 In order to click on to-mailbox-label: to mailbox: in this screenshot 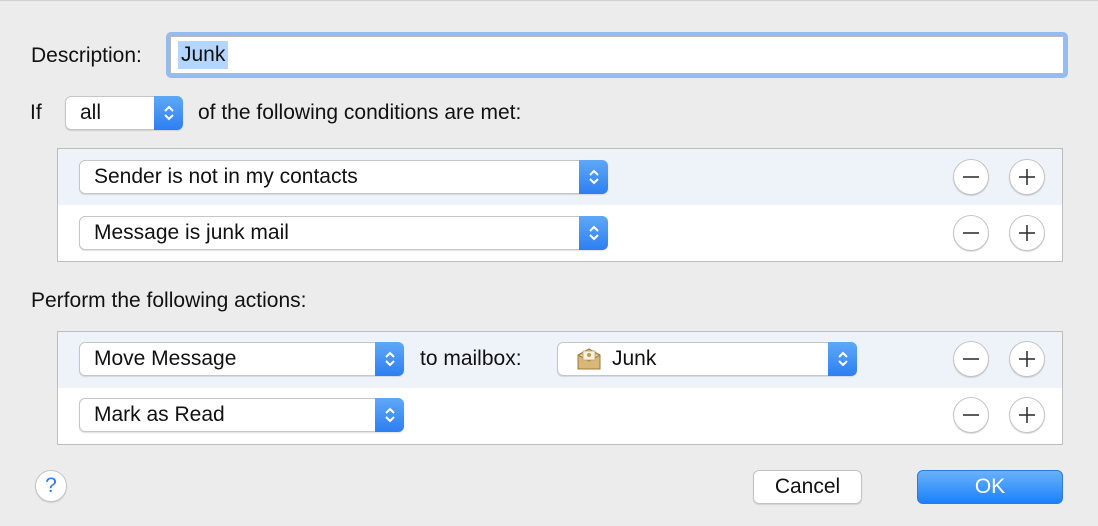, I will do `click(471, 358)`.